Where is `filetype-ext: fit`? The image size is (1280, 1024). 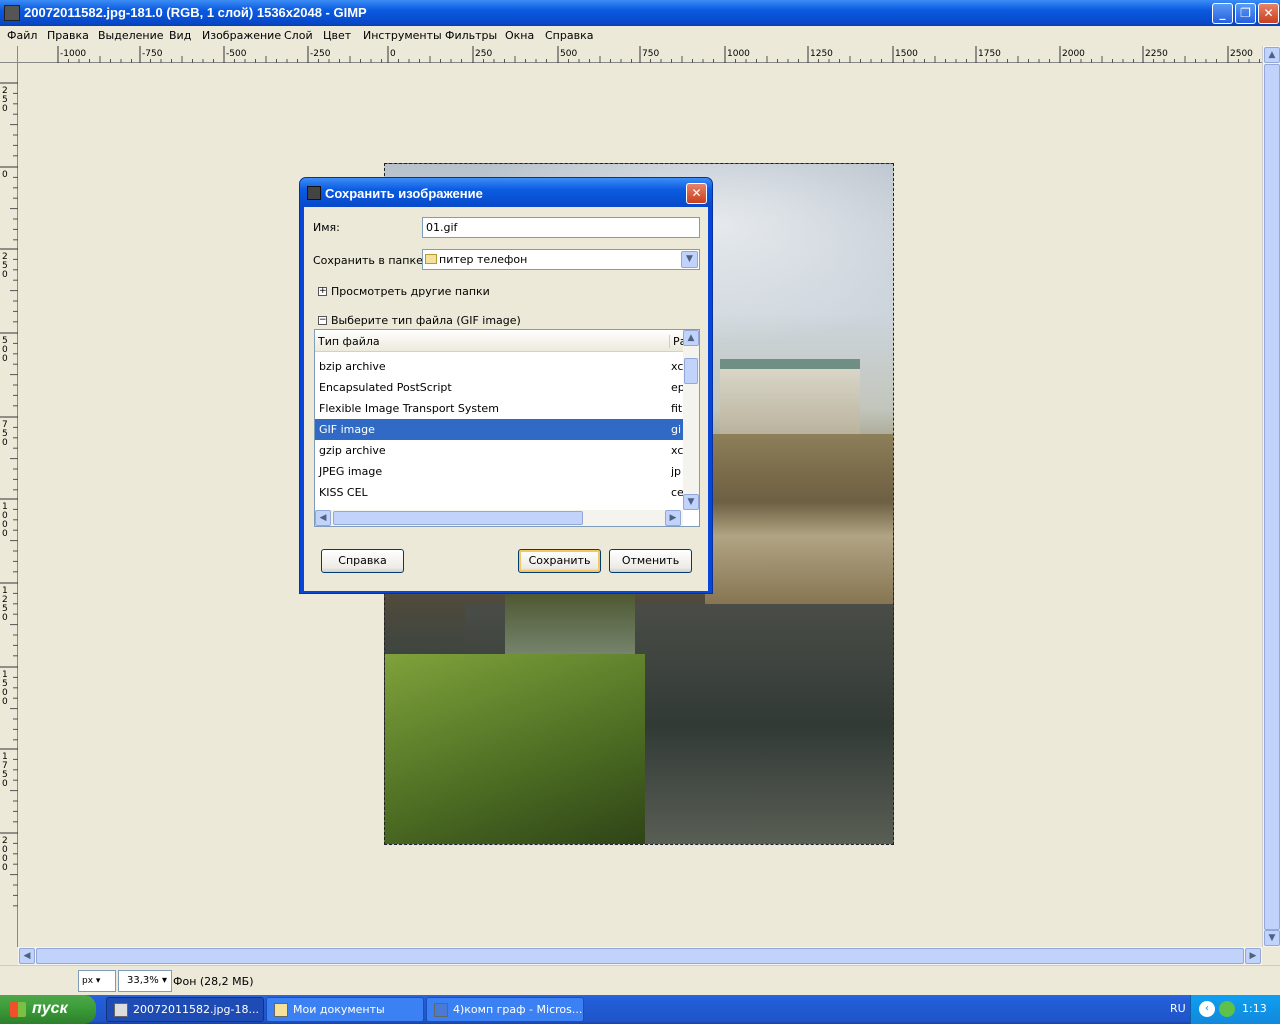
filetype-ext: fit is located at coordinates (677, 408).